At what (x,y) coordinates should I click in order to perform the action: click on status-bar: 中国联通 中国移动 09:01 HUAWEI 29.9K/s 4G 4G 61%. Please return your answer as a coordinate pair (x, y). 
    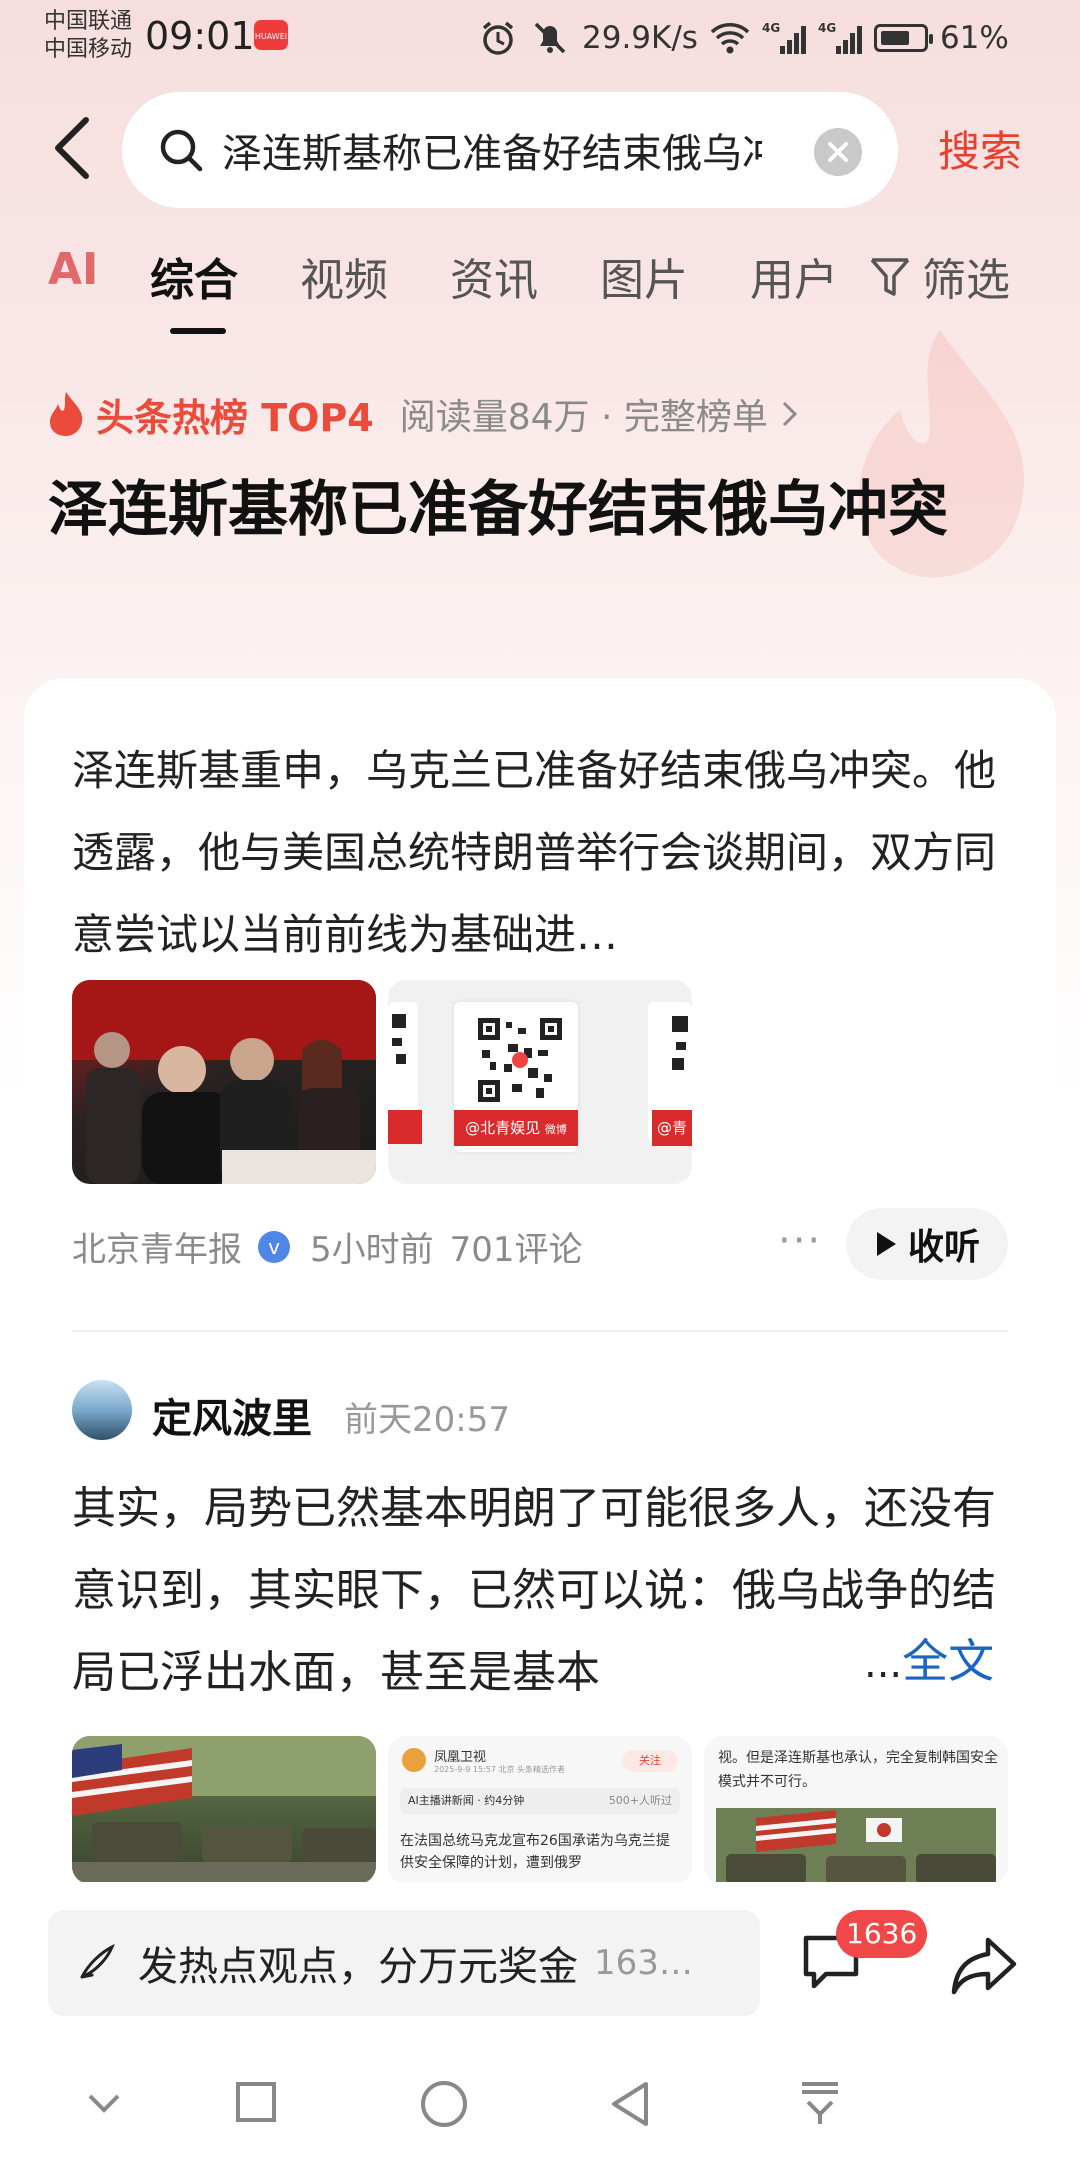
    Looking at the image, I should click on (540, 39).